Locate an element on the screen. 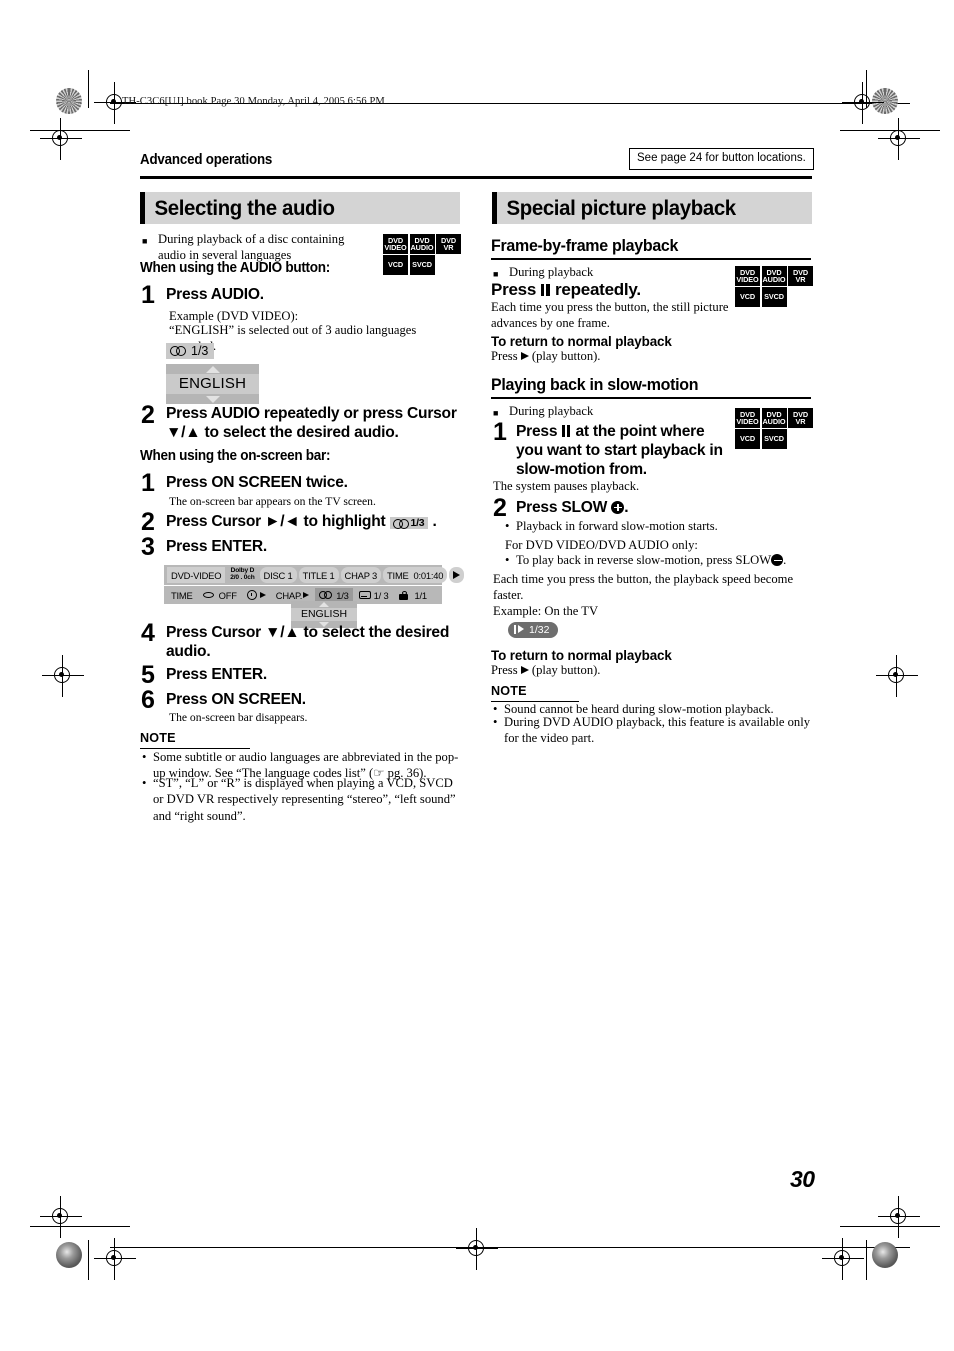 This screenshot has width=954, height=1351. slow-step-2-text: Press SLOW . is located at coordinates (572, 507).